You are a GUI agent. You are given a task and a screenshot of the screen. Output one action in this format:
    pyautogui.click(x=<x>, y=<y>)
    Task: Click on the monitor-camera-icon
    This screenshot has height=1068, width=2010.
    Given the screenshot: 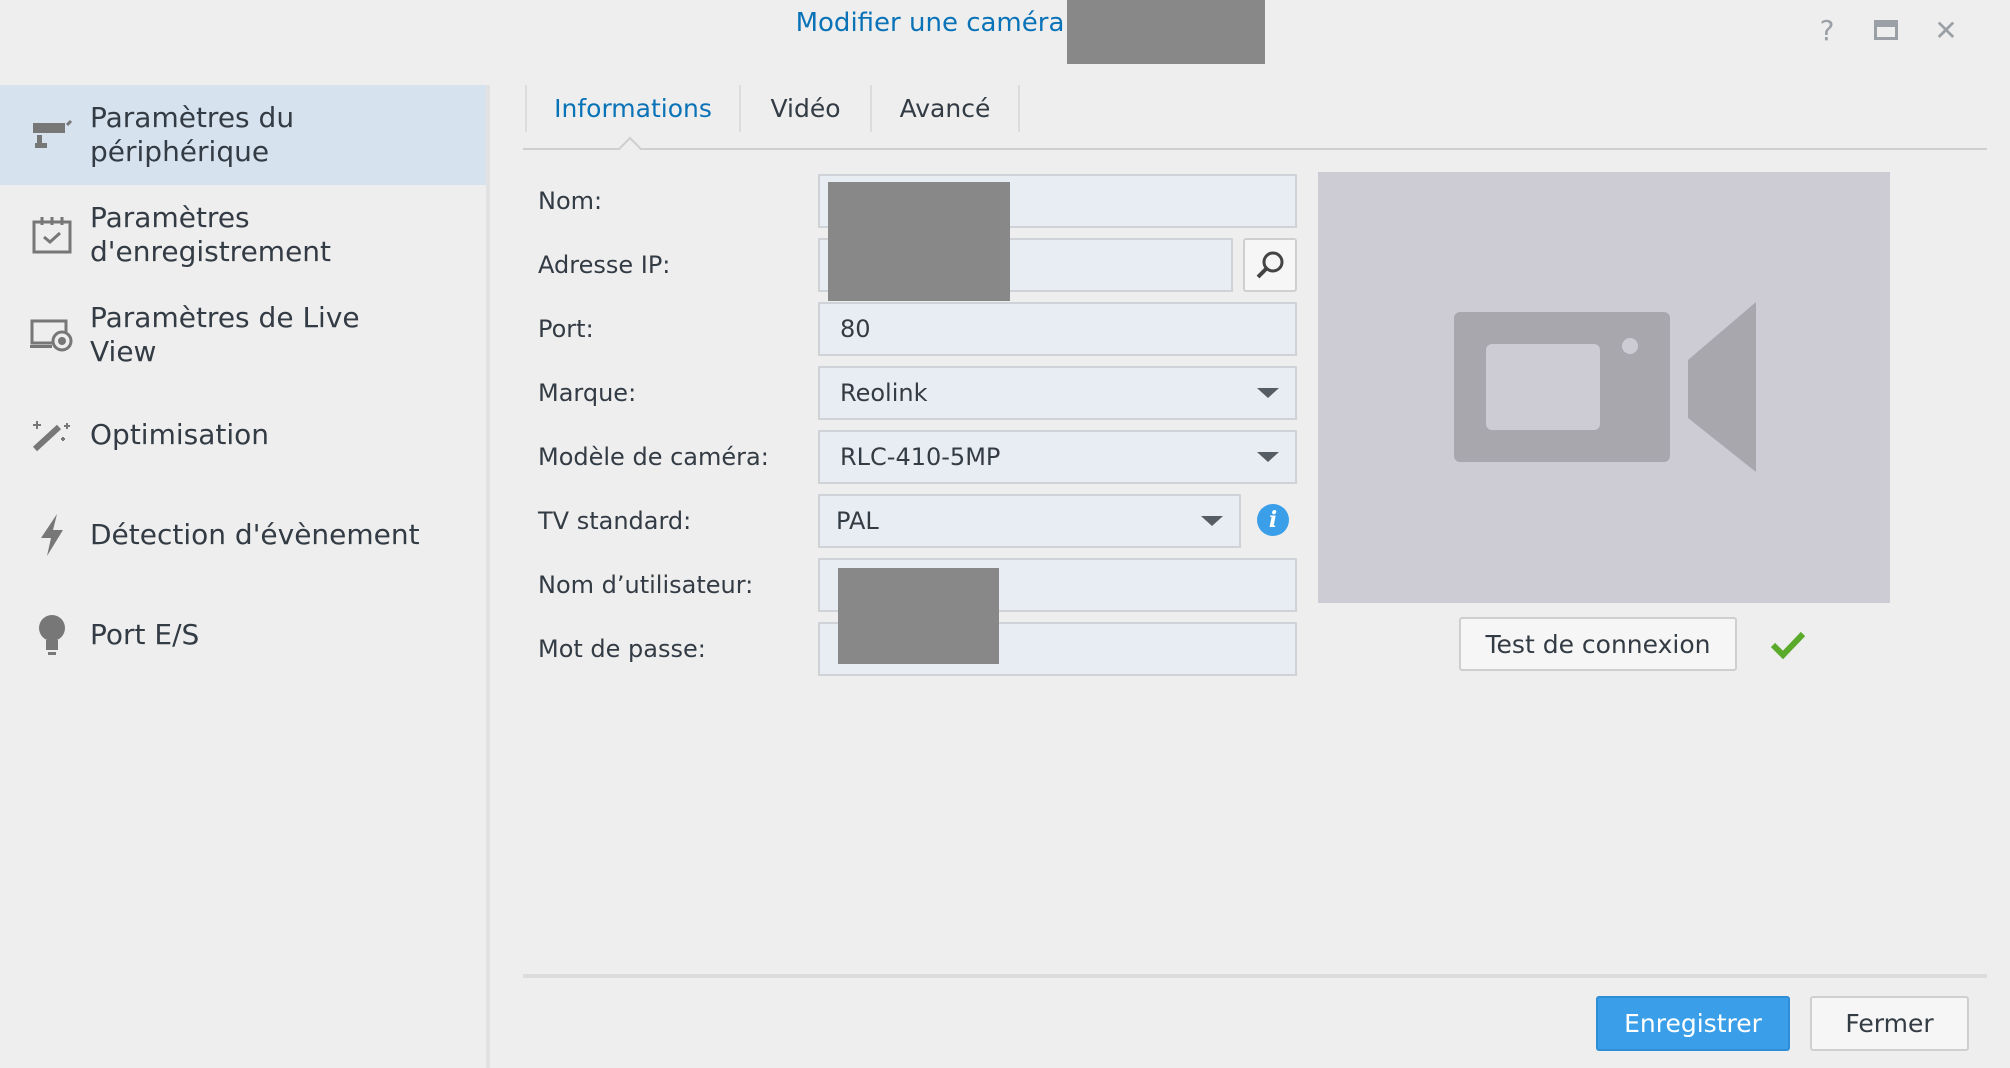 What is the action you would take?
    pyautogui.click(x=52, y=335)
    